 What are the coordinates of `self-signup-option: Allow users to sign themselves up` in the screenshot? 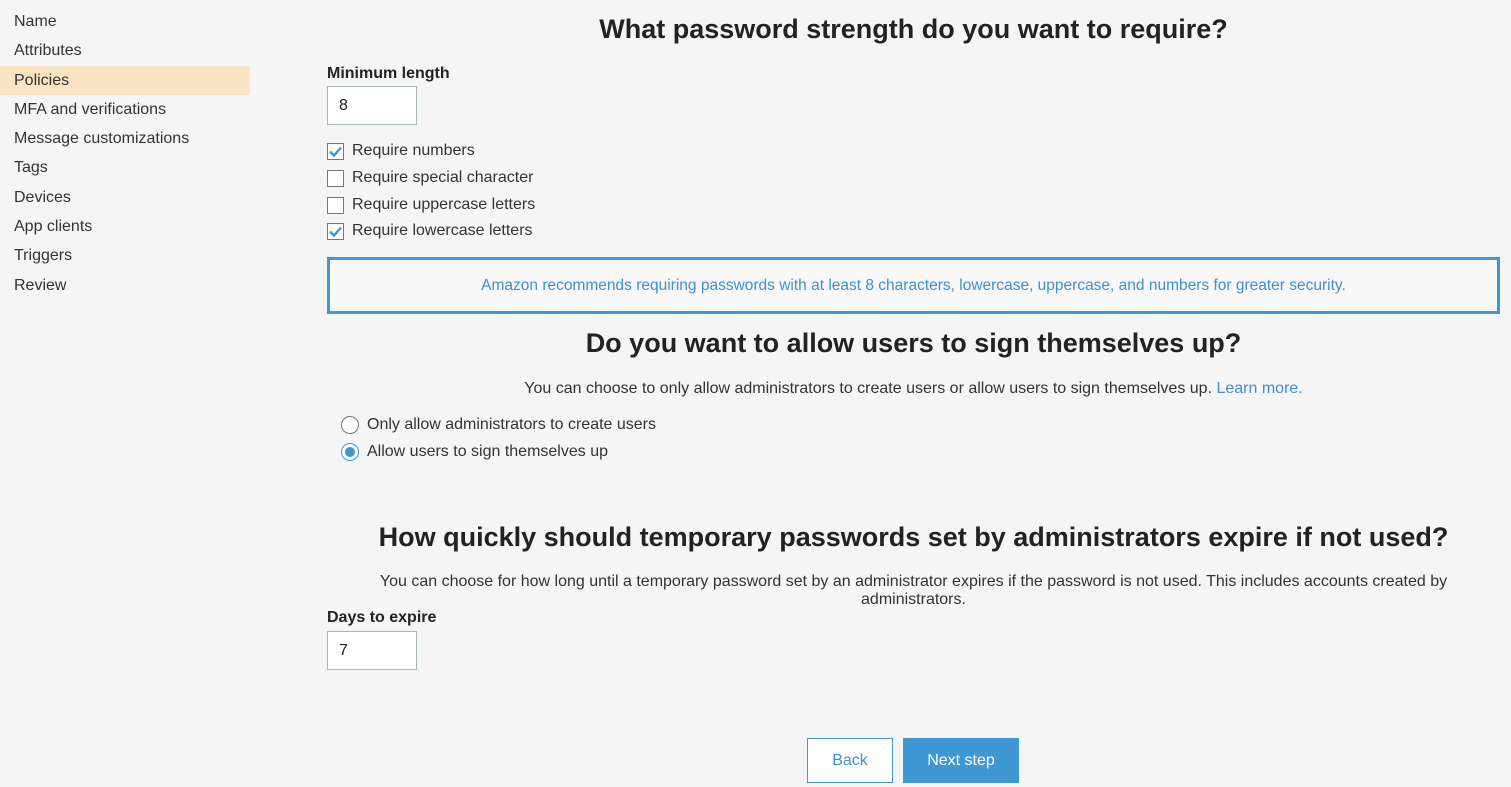 It's located at (474, 452).